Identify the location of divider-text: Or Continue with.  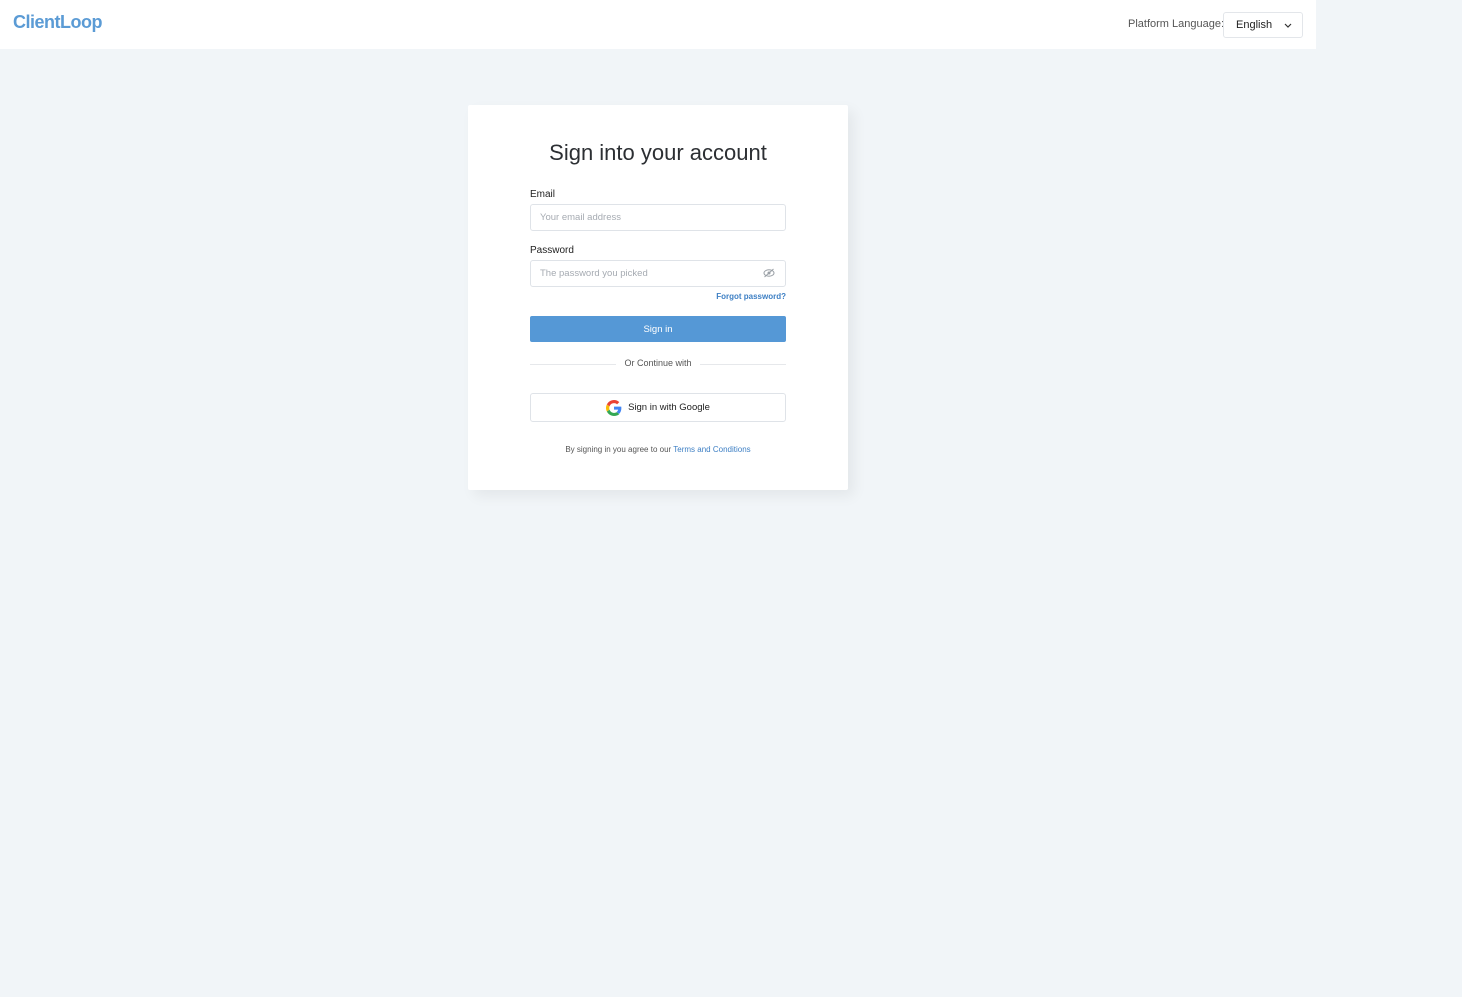
(658, 363).